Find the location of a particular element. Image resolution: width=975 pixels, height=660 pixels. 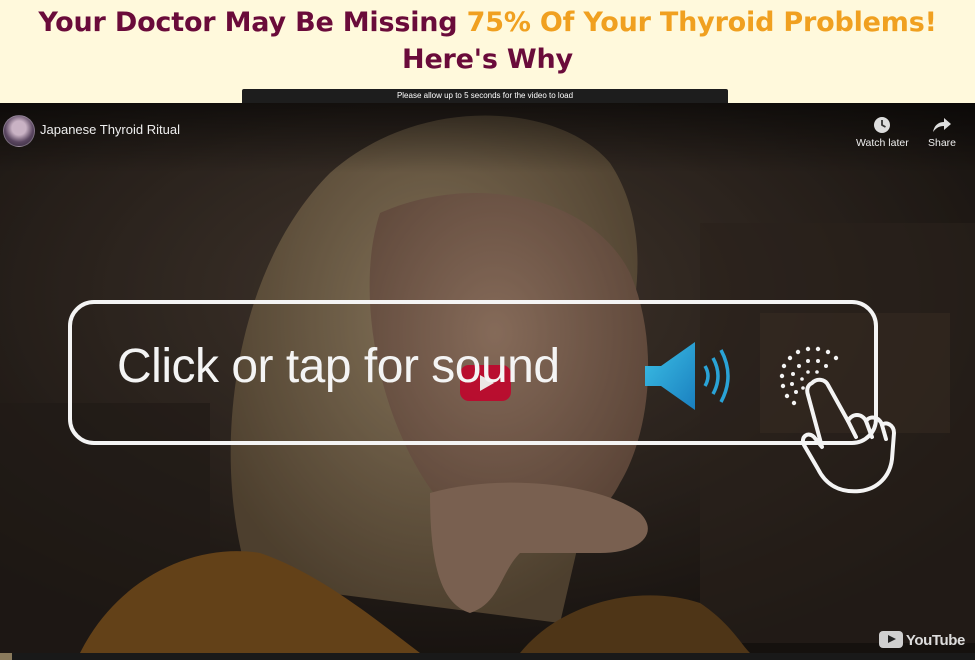

video-title: Japanese Thyroid Ritual is located at coordinates (110, 129).